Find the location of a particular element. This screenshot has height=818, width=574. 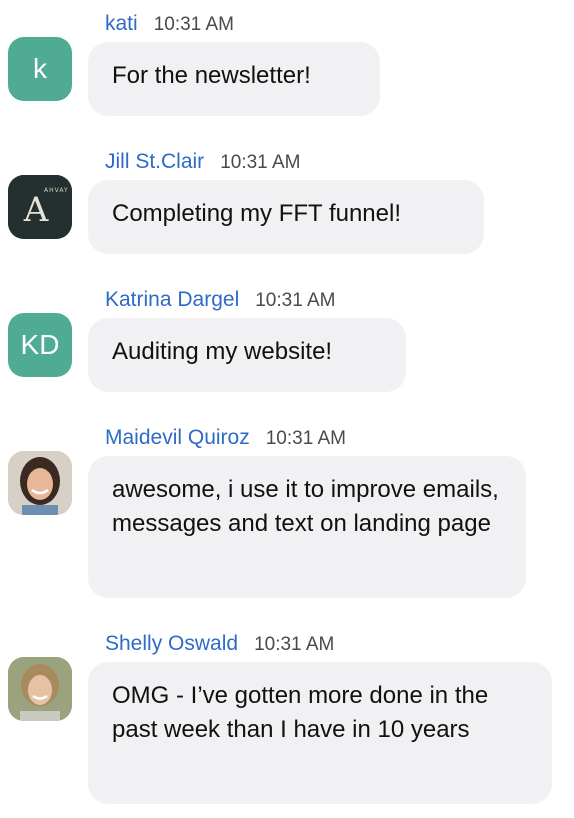

avatar: k is located at coordinates (40, 69).